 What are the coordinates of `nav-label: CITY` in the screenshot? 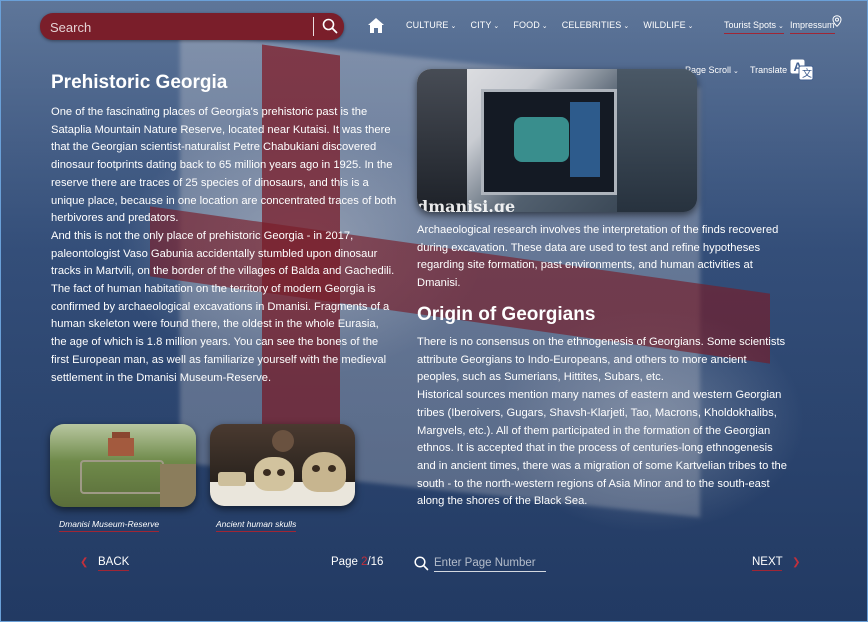 It's located at (481, 25).